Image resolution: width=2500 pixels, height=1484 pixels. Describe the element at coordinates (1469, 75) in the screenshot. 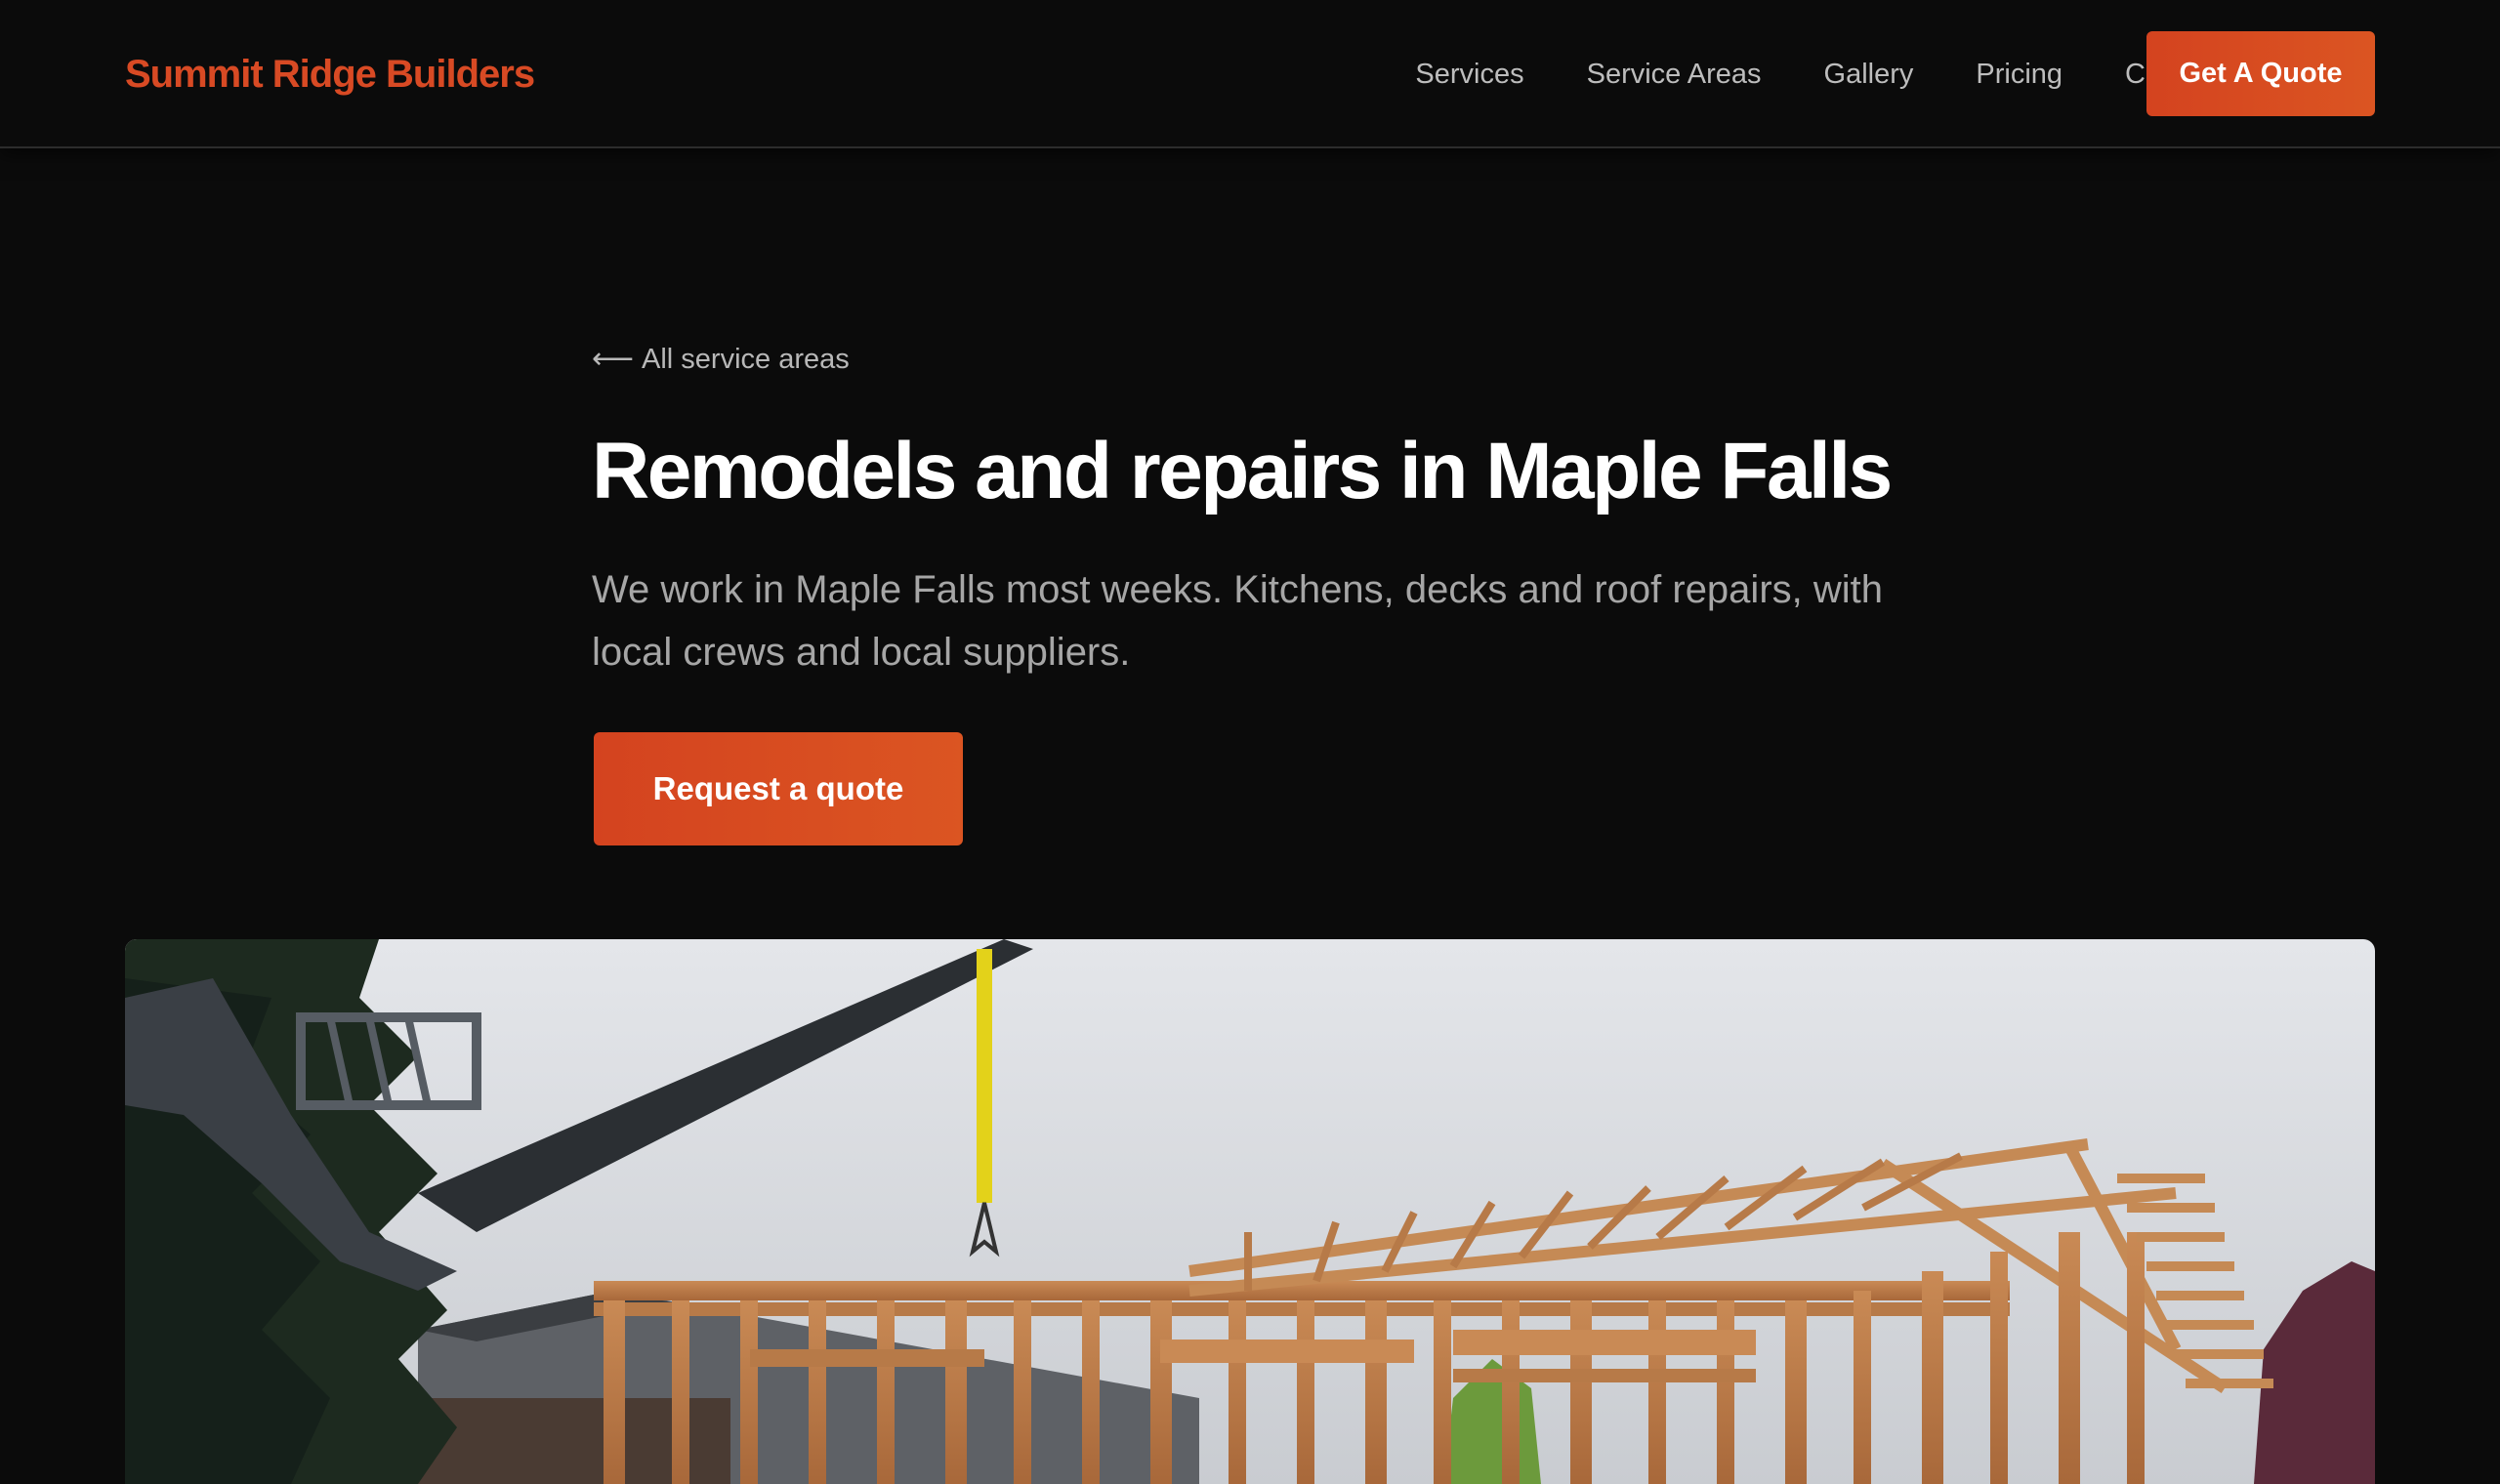

I see `nav-link-services: Services` at that location.